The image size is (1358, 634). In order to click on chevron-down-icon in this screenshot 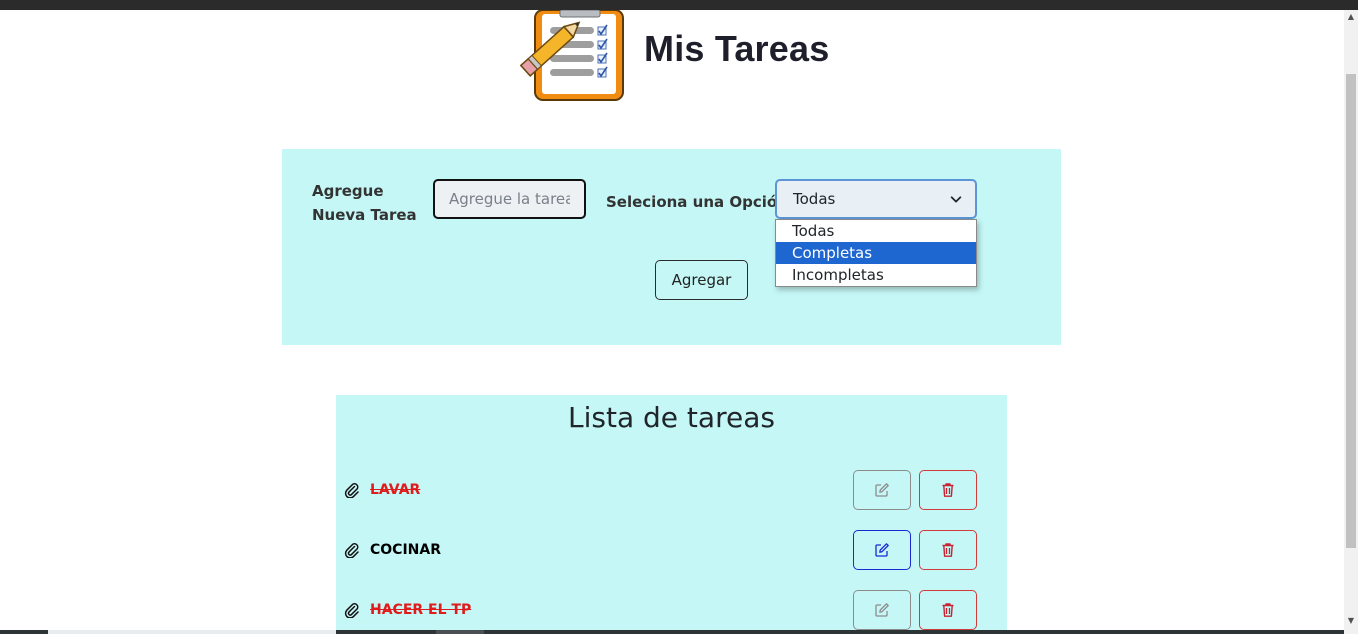, I will do `click(956, 199)`.